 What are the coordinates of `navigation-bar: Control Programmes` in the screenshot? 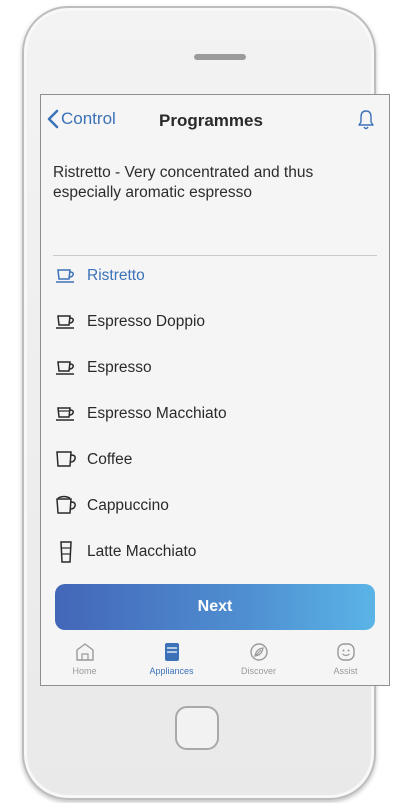 It's located at (215, 121).